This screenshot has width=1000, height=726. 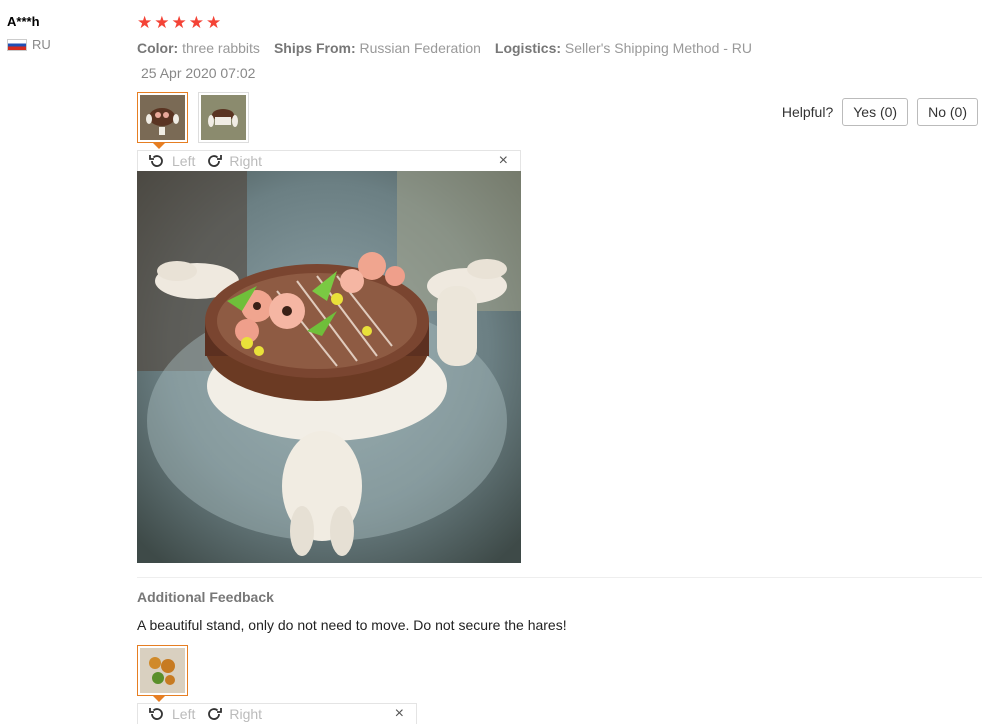 I want to click on reviewer-country: RU, so click(x=29, y=44).